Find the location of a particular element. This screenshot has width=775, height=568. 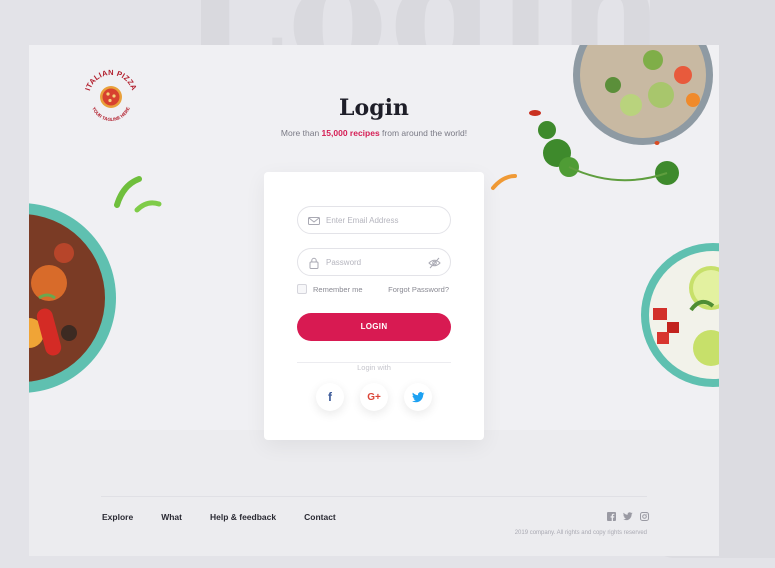

footer-social-links is located at coordinates (628, 516).